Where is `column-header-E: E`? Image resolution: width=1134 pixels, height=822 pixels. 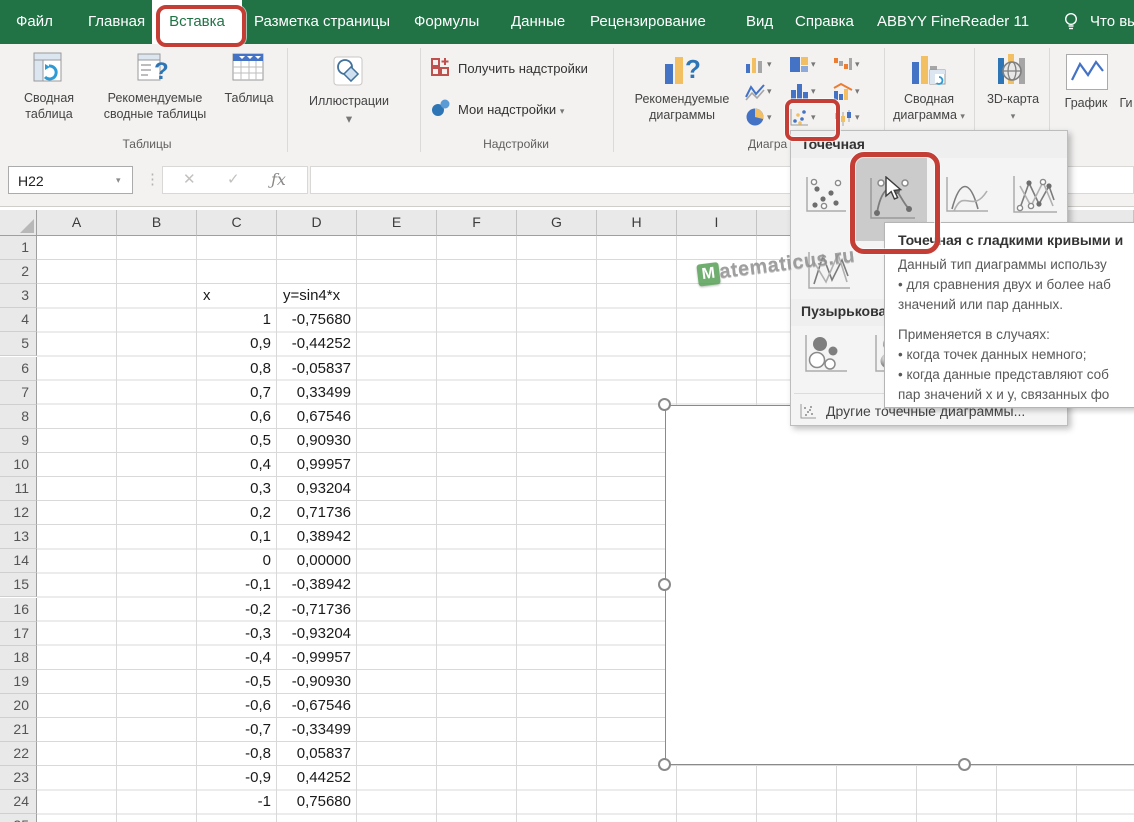
column-header-E: E is located at coordinates (397, 223).